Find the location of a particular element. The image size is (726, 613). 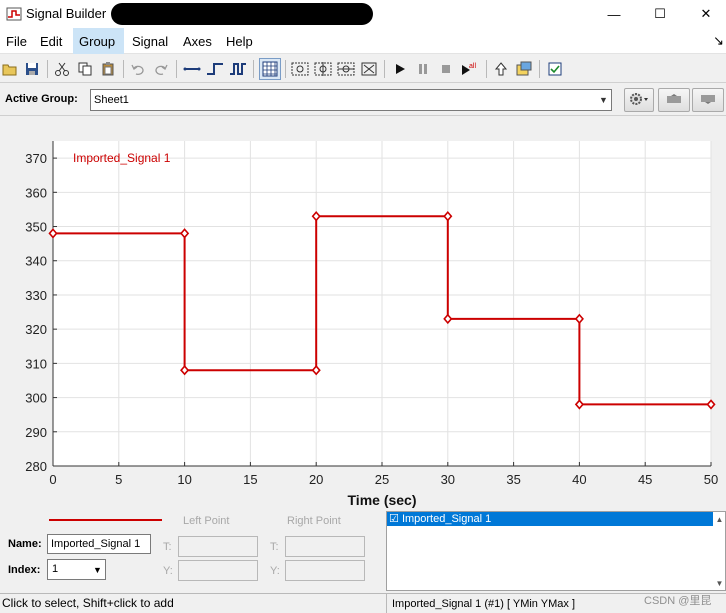

step-signal-icon is located at coordinates (215, 69).